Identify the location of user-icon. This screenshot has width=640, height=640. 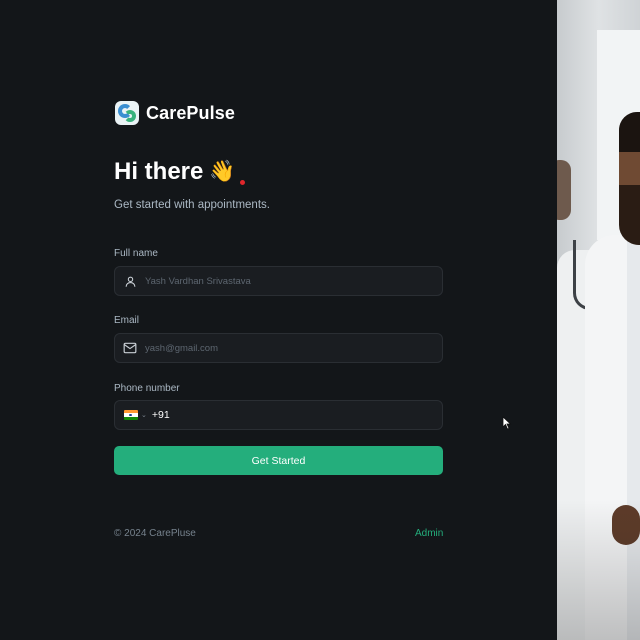
(130, 281).